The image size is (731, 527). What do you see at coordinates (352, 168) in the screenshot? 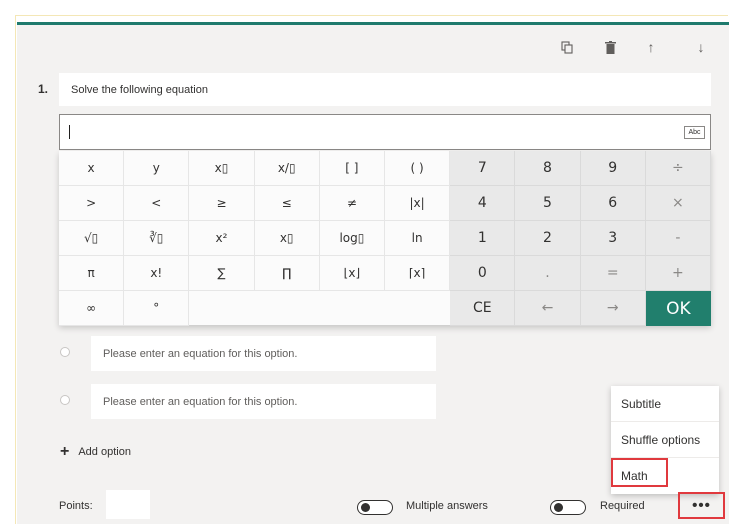
I see `key-brackets: [ ]` at bounding box center [352, 168].